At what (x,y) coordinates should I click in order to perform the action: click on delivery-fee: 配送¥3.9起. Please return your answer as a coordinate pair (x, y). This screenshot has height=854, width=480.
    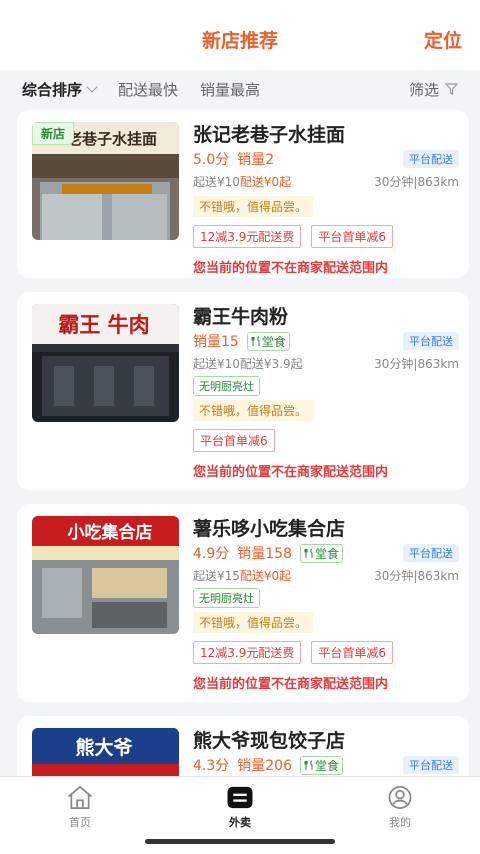
    Looking at the image, I should click on (271, 363).